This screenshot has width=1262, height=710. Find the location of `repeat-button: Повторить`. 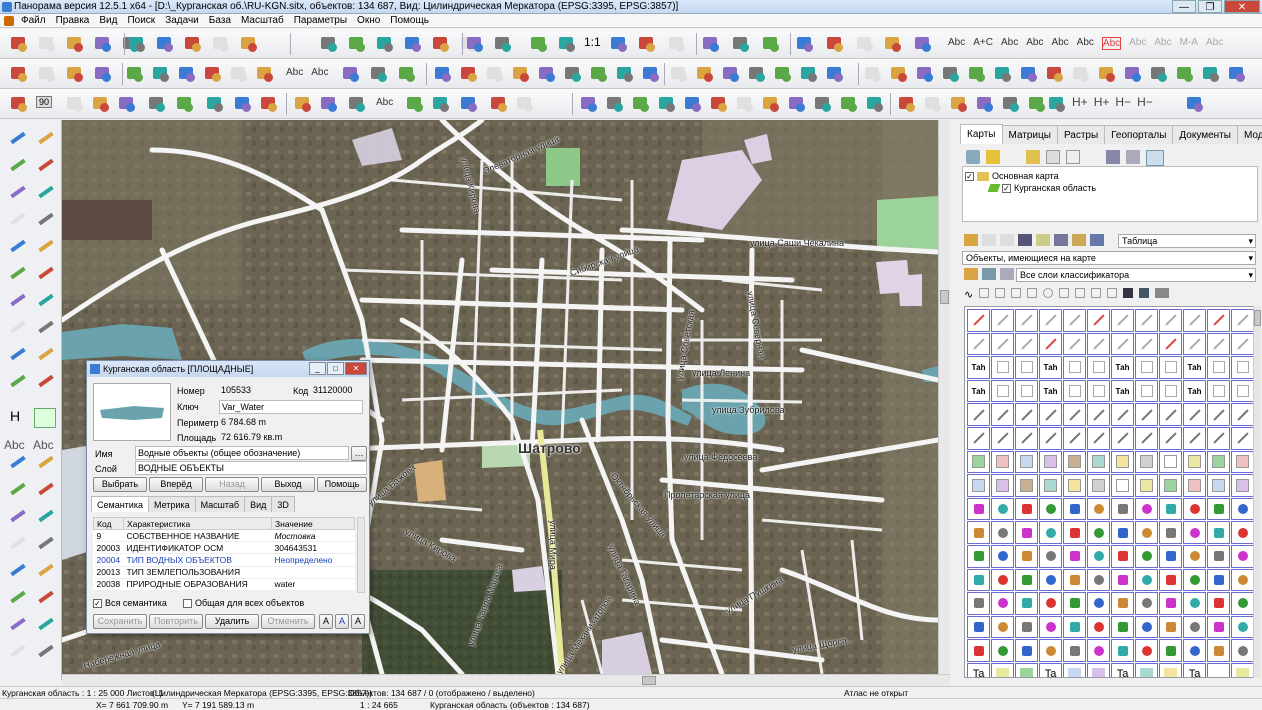

repeat-button: Повторить is located at coordinates (176, 621).